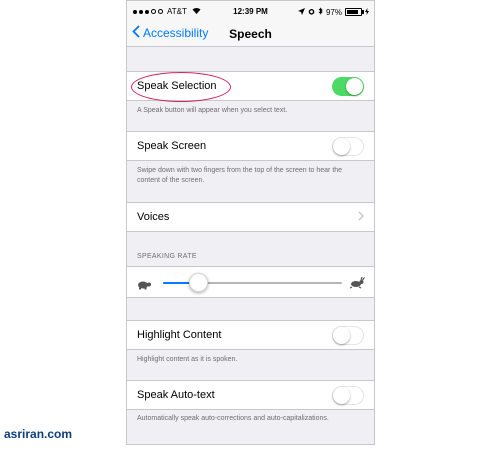  I want to click on speaking-rate-slider, so click(252, 282).